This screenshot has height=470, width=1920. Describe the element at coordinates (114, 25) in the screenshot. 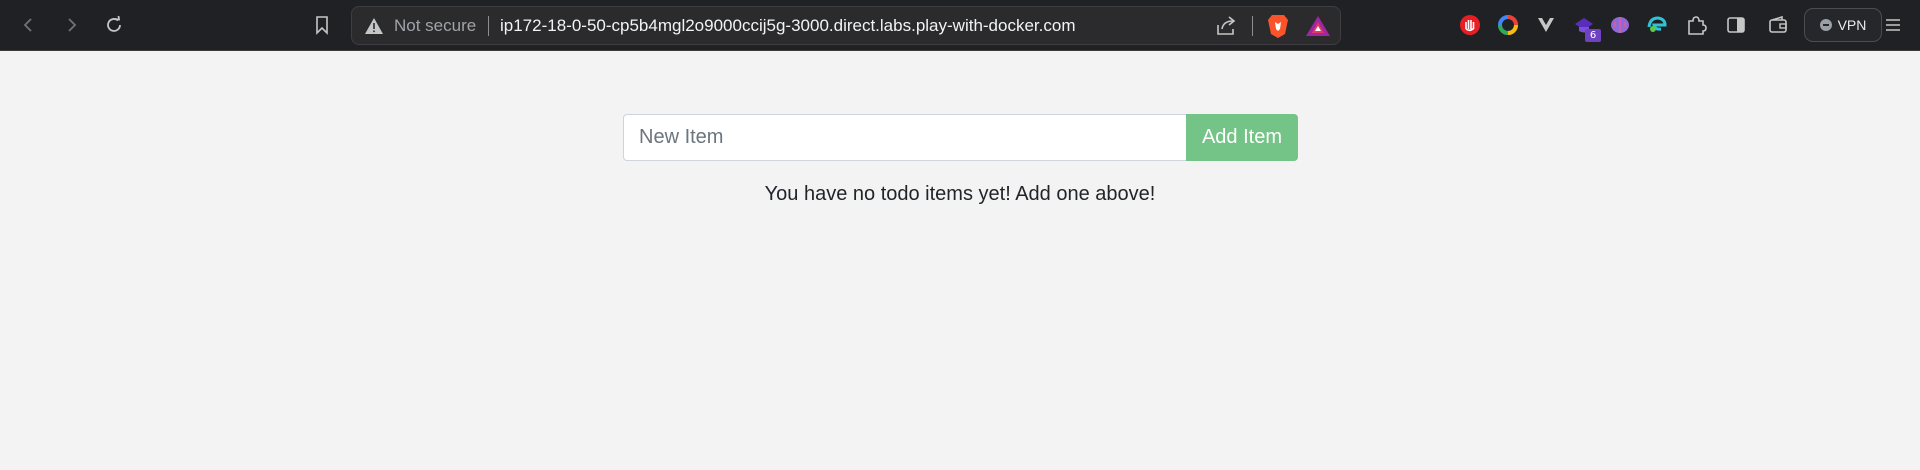

I see `reload-icon` at that location.